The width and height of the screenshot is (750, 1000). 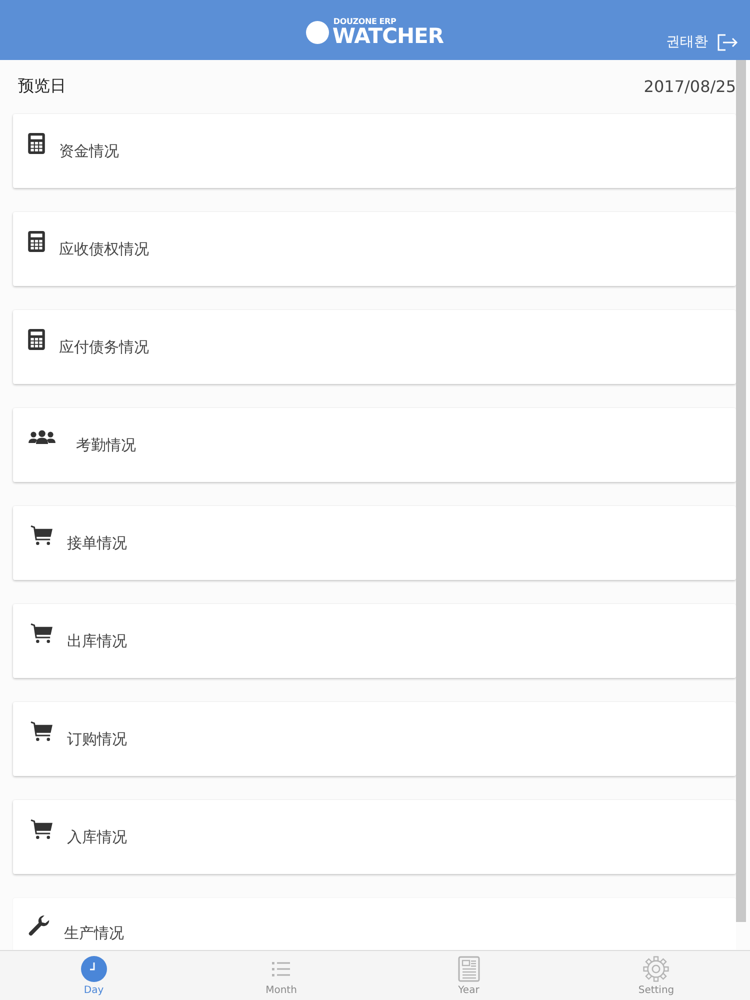 What do you see at coordinates (656, 969) in the screenshot?
I see `gear-icon` at bounding box center [656, 969].